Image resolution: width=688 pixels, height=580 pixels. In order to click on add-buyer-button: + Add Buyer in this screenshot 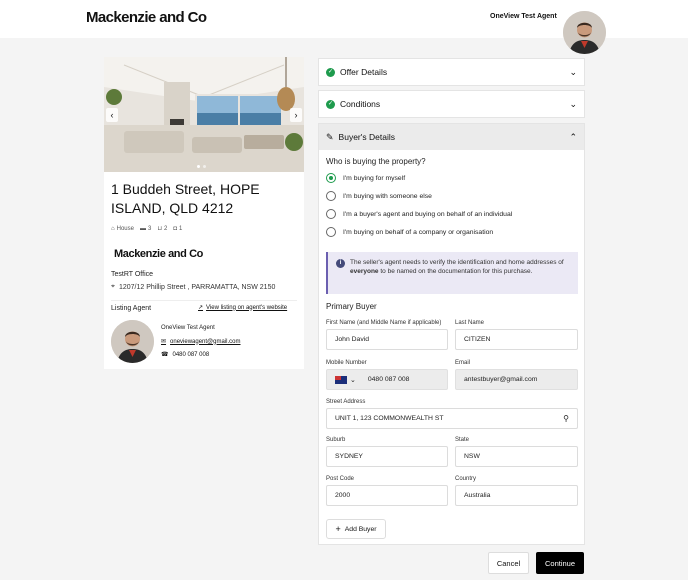, I will do `click(356, 529)`.